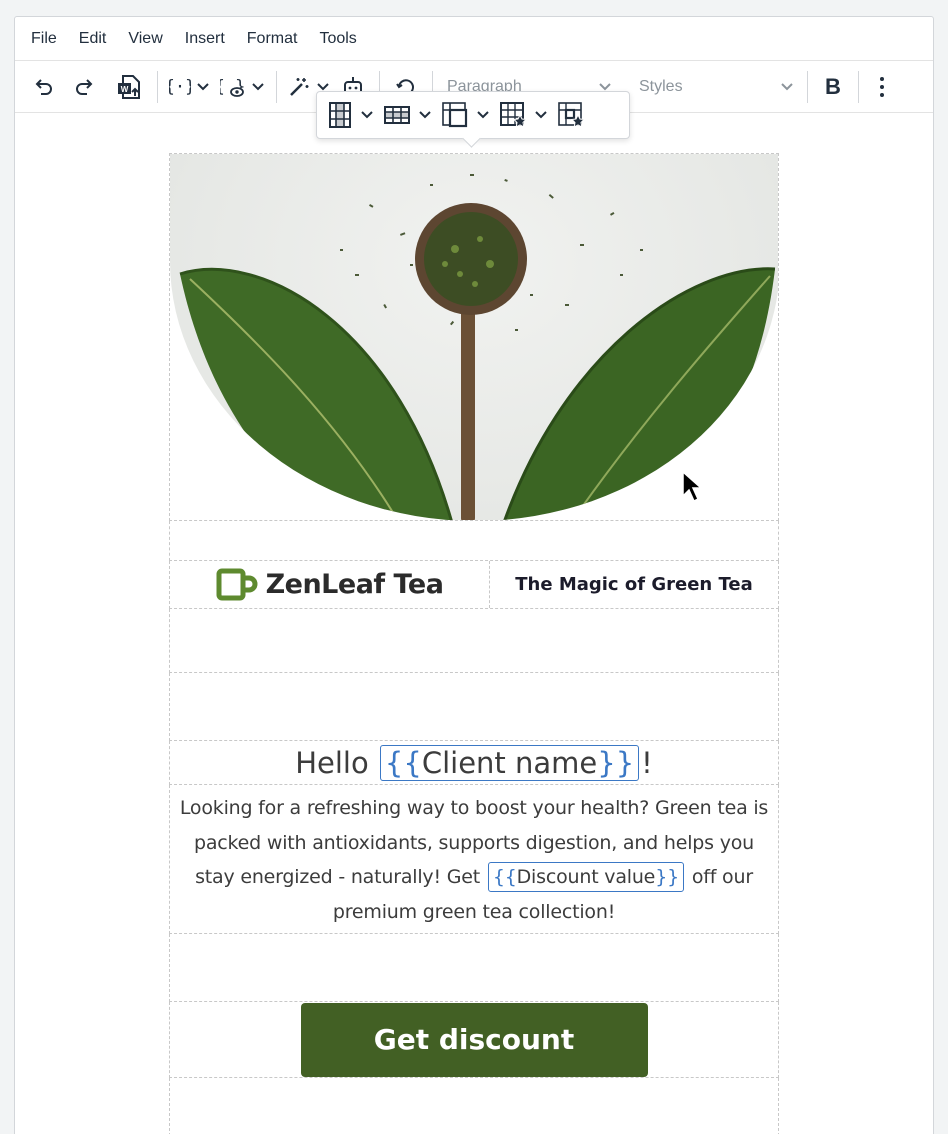 The width and height of the screenshot is (948, 1134). I want to click on cell-properties-button, so click(571, 115).